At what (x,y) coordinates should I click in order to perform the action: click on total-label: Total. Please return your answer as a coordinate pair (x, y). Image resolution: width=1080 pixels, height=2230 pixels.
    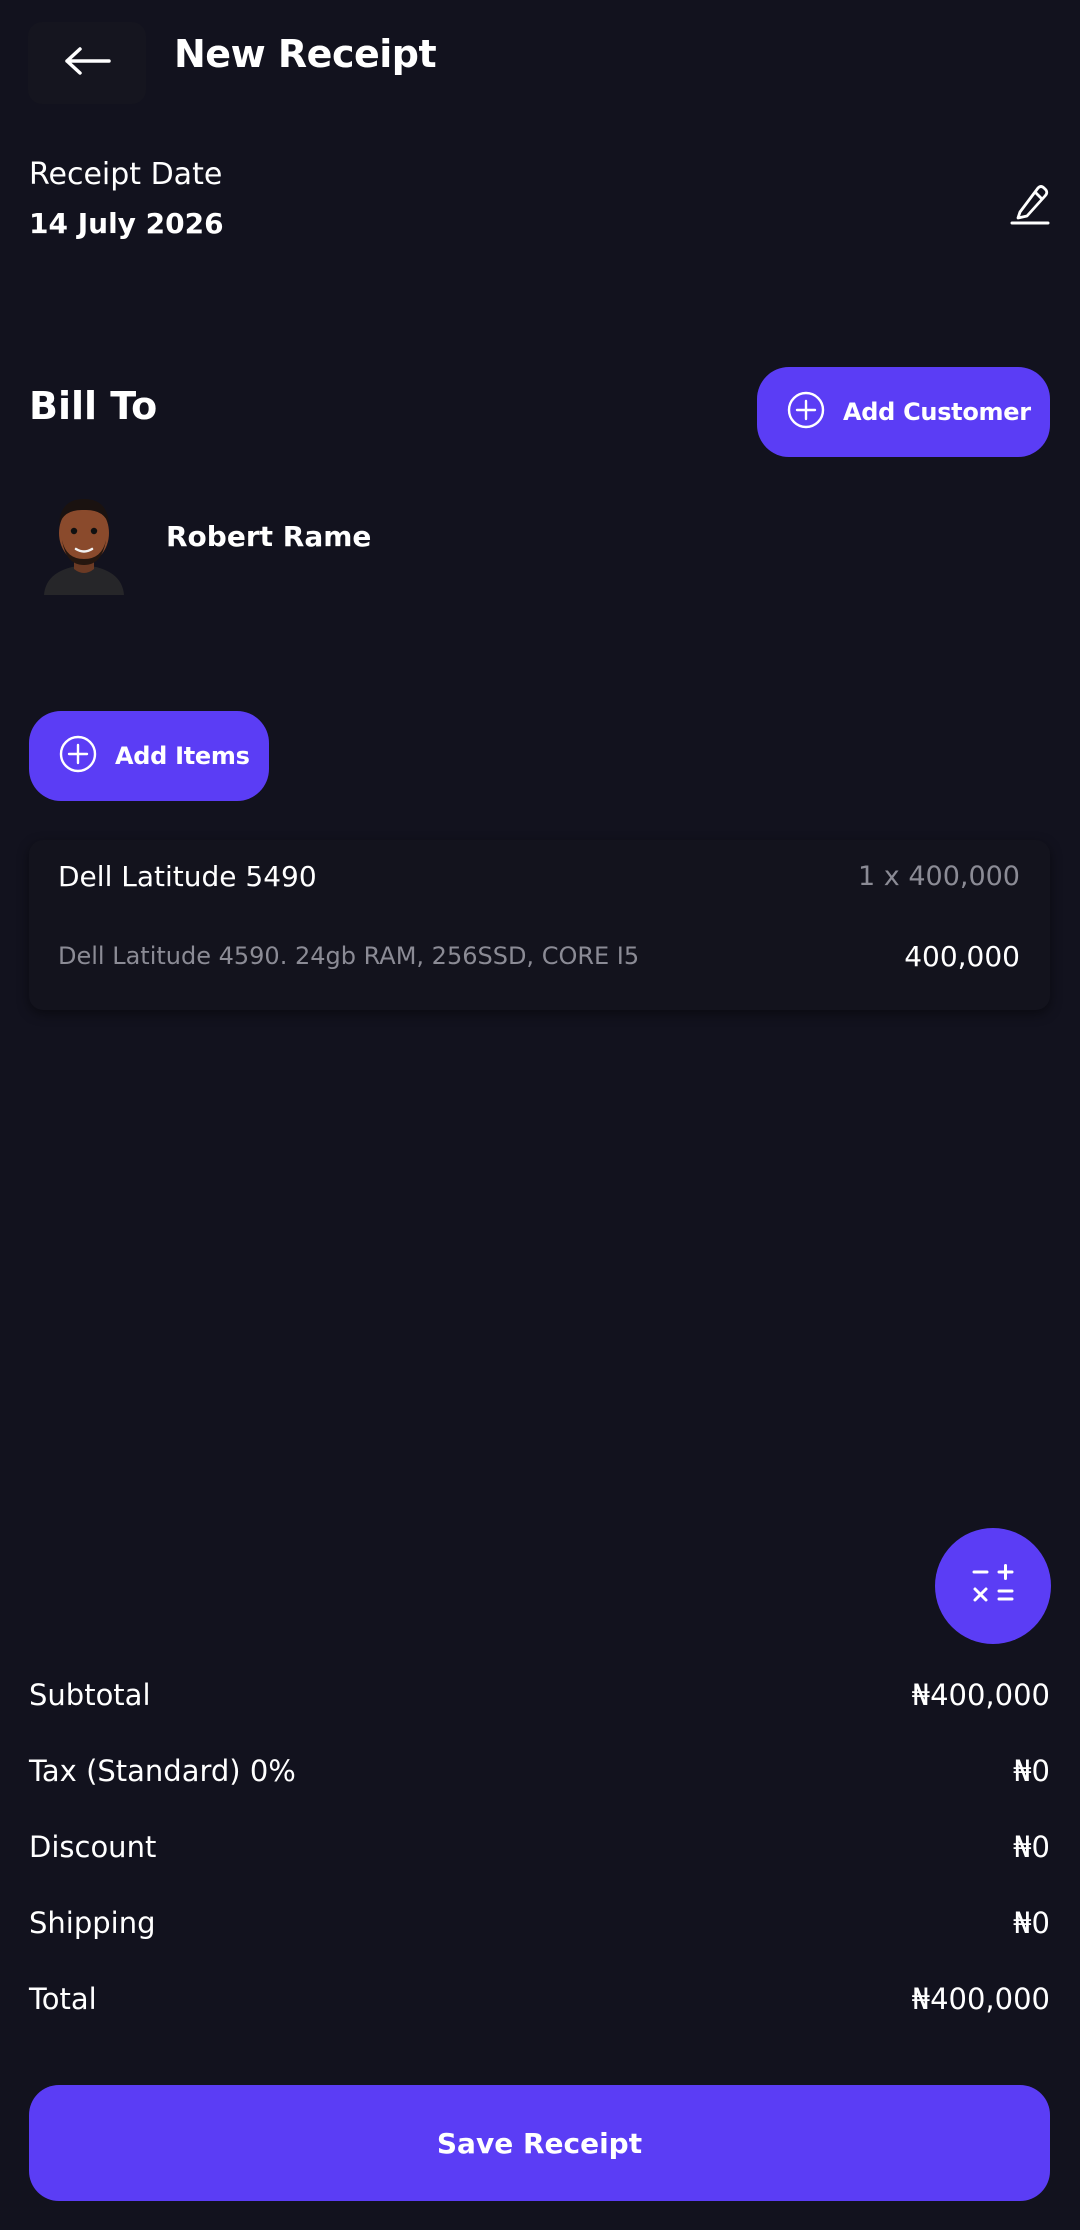
    Looking at the image, I should click on (63, 1999).